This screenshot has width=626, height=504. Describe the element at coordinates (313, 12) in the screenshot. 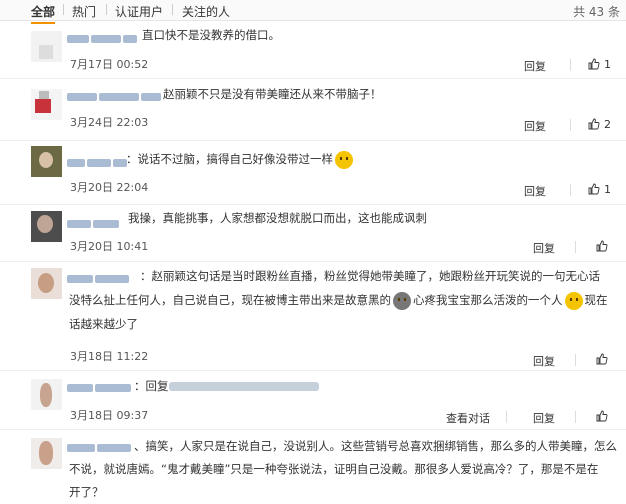

I see `comment-filter-tabs: 全部 热门 认证用户 关注的人 共 43 条` at that location.